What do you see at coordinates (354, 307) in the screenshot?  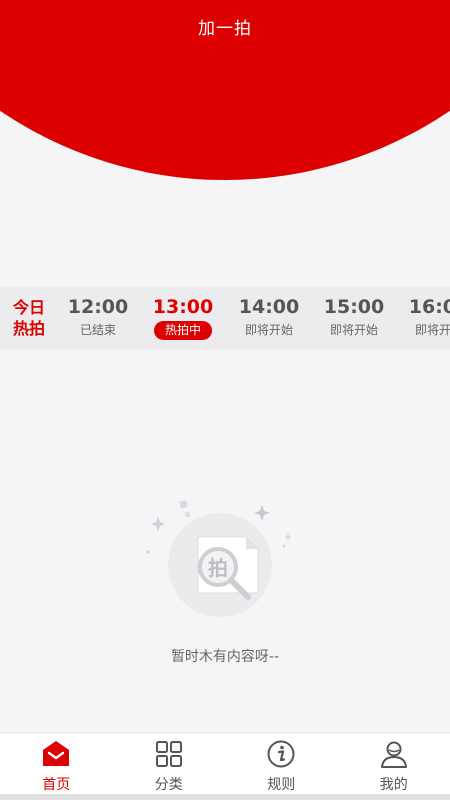 I see `session-time: 15:00` at bounding box center [354, 307].